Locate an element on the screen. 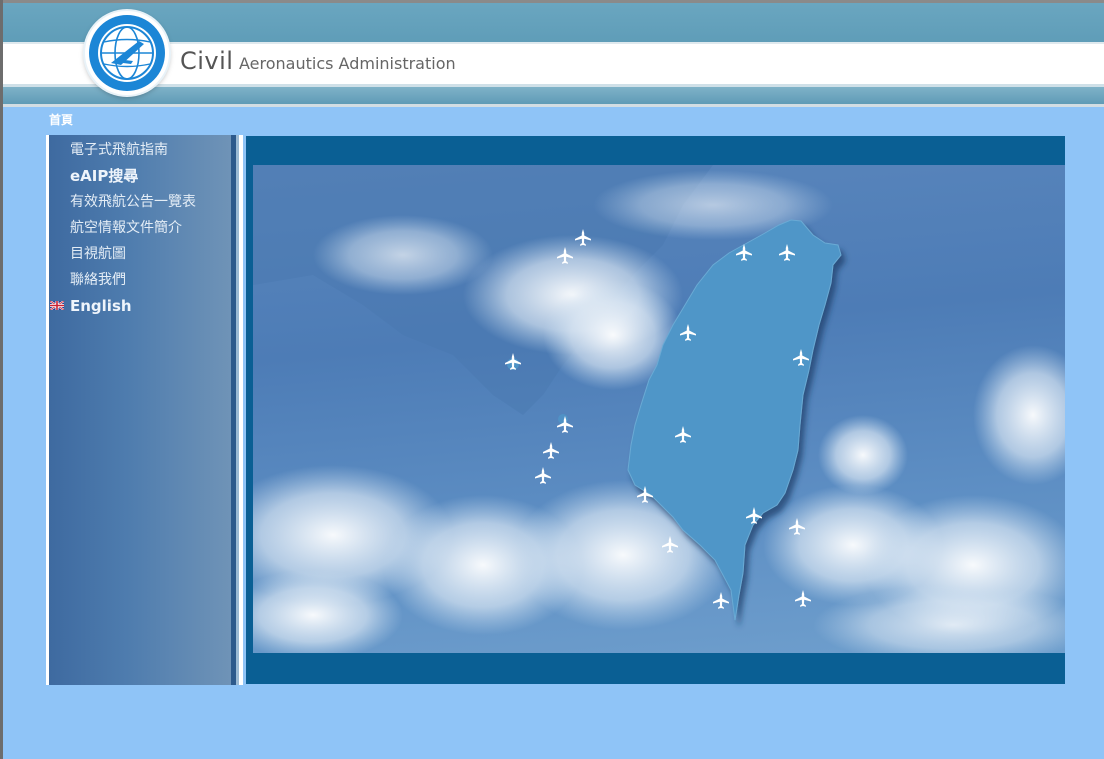  sidebar-item-english: English is located at coordinates (122, 308).